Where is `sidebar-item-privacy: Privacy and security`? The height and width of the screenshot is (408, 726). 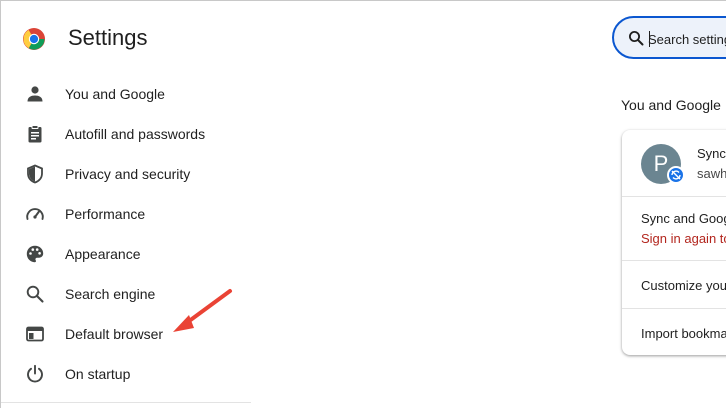 sidebar-item-privacy: Privacy and security is located at coordinates (126, 174).